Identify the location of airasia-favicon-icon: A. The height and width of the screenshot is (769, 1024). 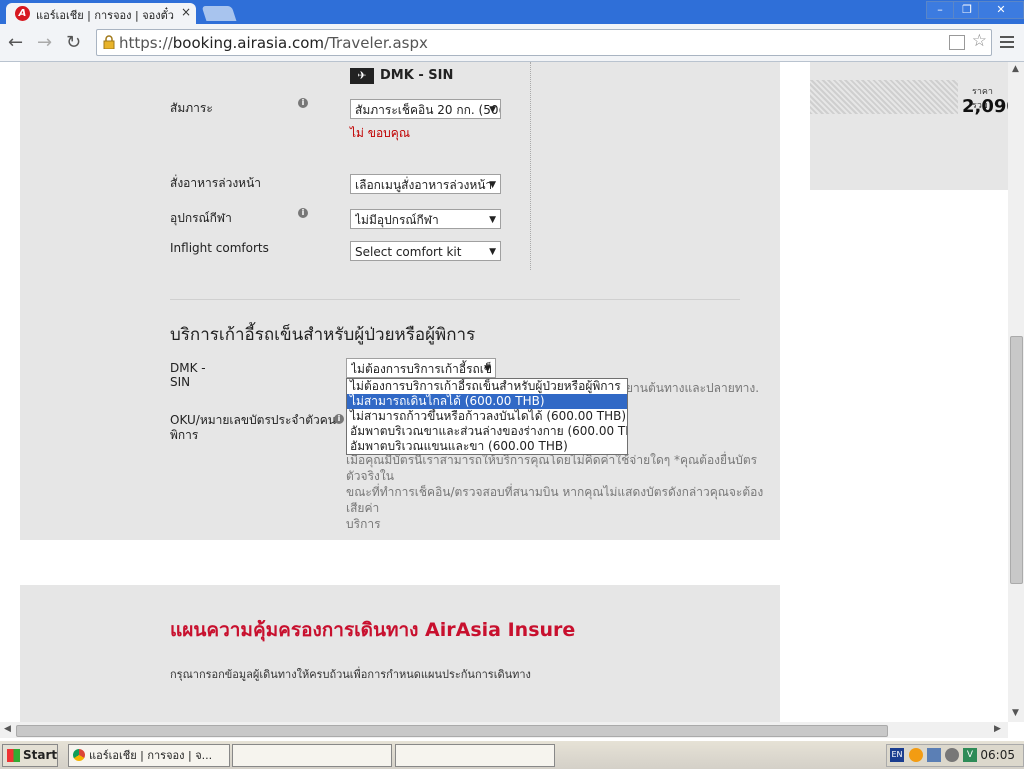
(22, 13).